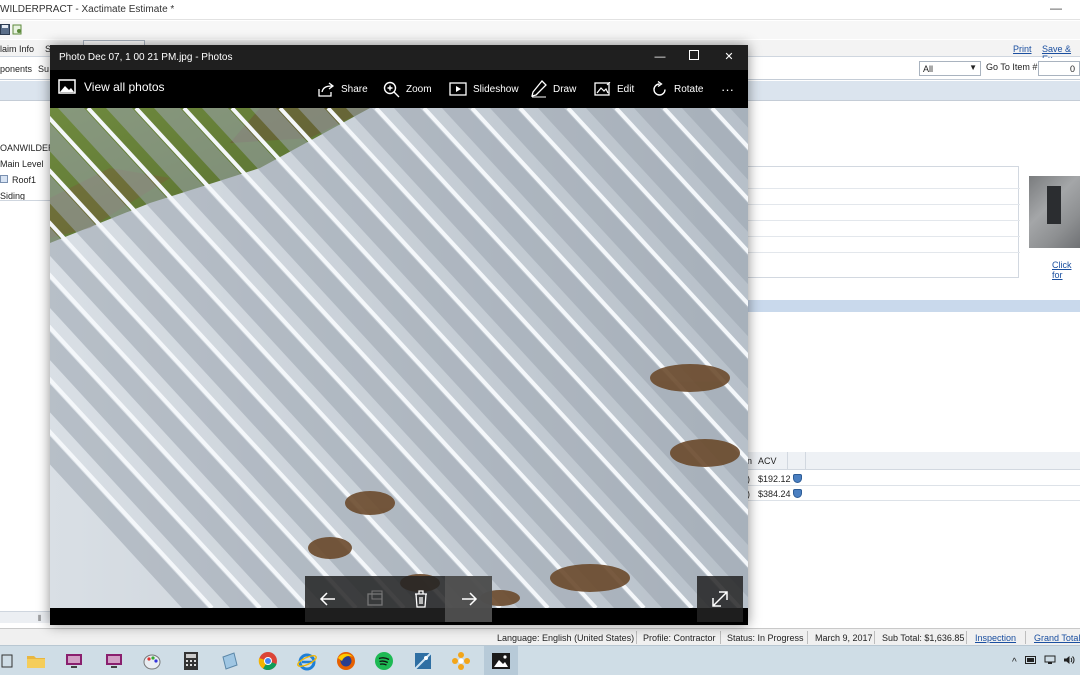  I want to click on status-subtotal: Sub Total: $1,636.85, so click(923, 638).